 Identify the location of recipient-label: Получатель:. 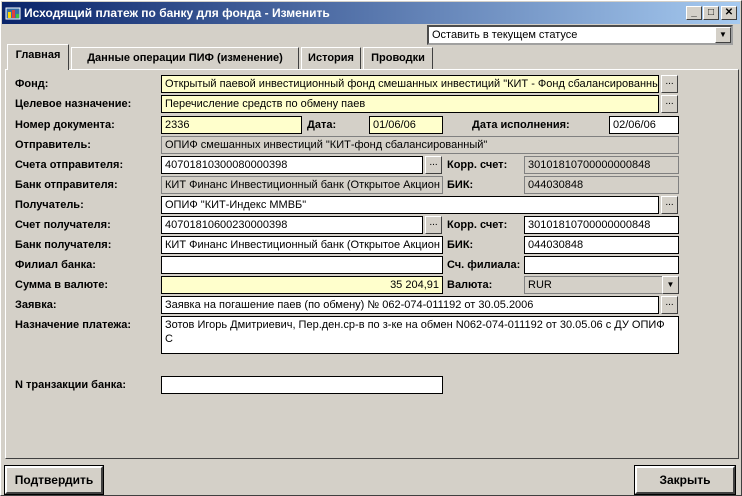
(49, 205).